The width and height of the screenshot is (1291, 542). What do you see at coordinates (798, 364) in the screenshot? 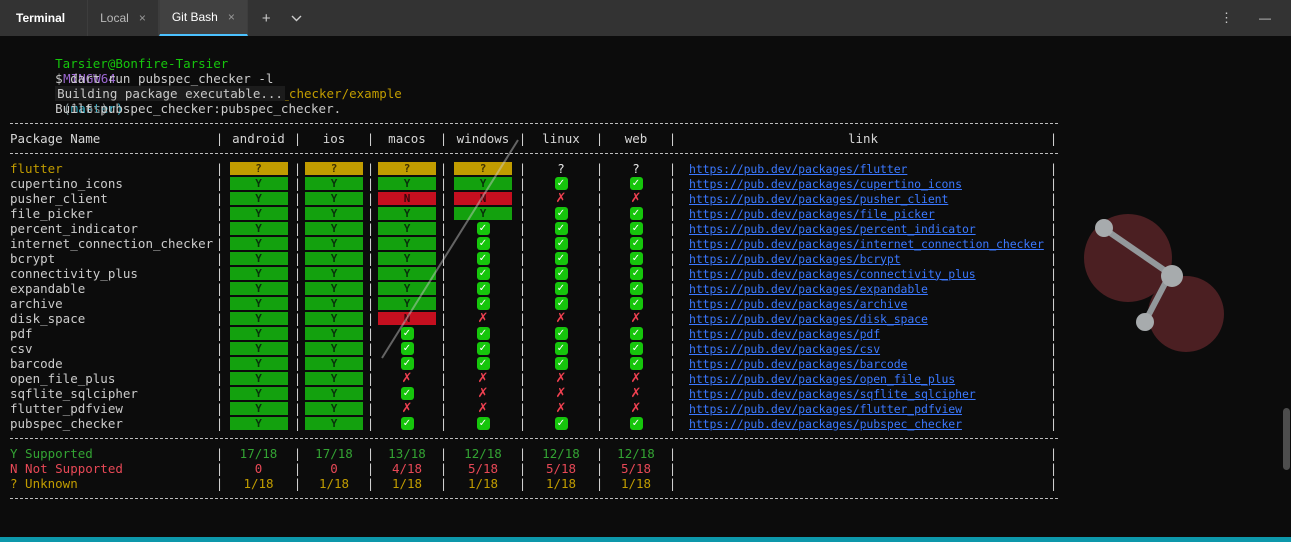
I see `package-link: https://pub.dev/packages/barcode` at bounding box center [798, 364].